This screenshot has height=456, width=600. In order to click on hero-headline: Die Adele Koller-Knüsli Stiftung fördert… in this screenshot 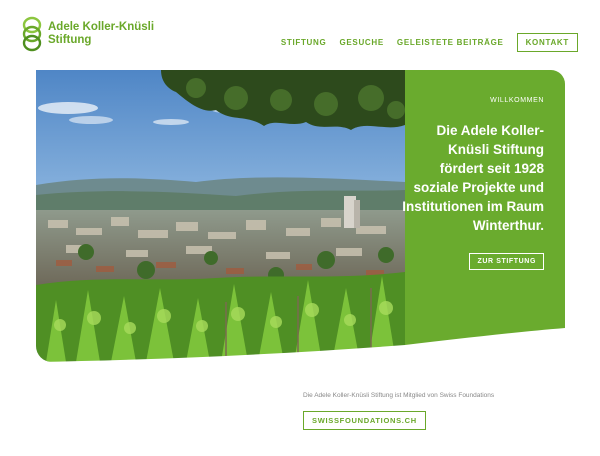, I will do `click(473, 178)`.